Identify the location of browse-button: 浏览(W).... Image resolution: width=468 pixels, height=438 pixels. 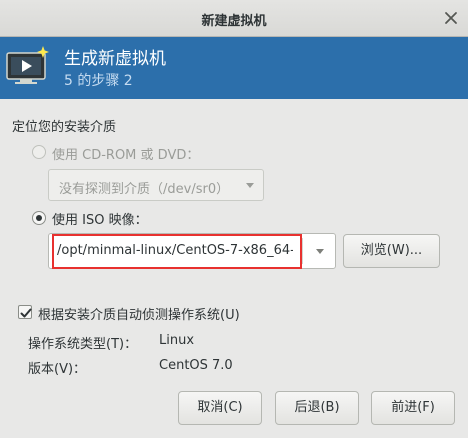
(391, 251).